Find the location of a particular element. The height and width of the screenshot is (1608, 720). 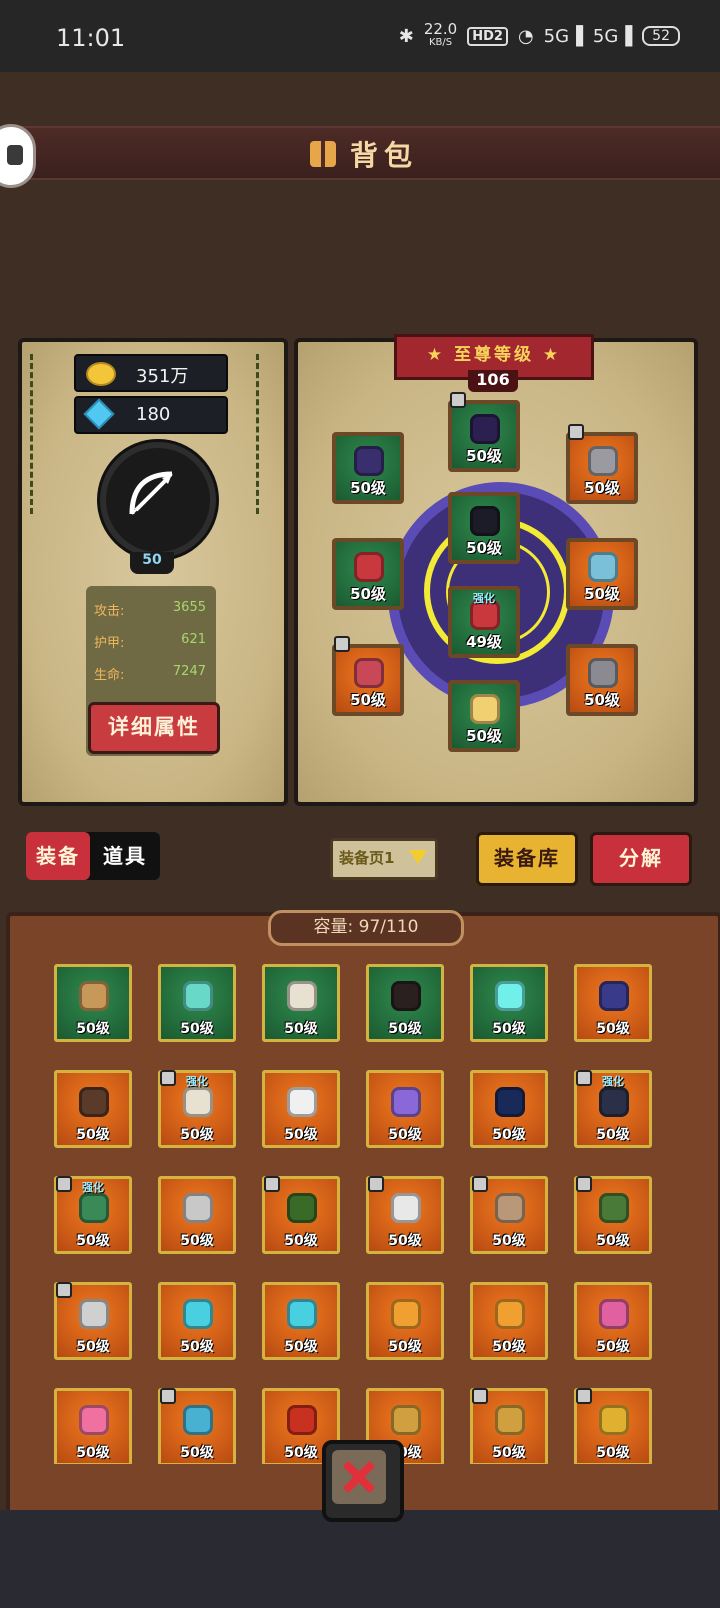

decompose-button: 分解 is located at coordinates (641, 859).